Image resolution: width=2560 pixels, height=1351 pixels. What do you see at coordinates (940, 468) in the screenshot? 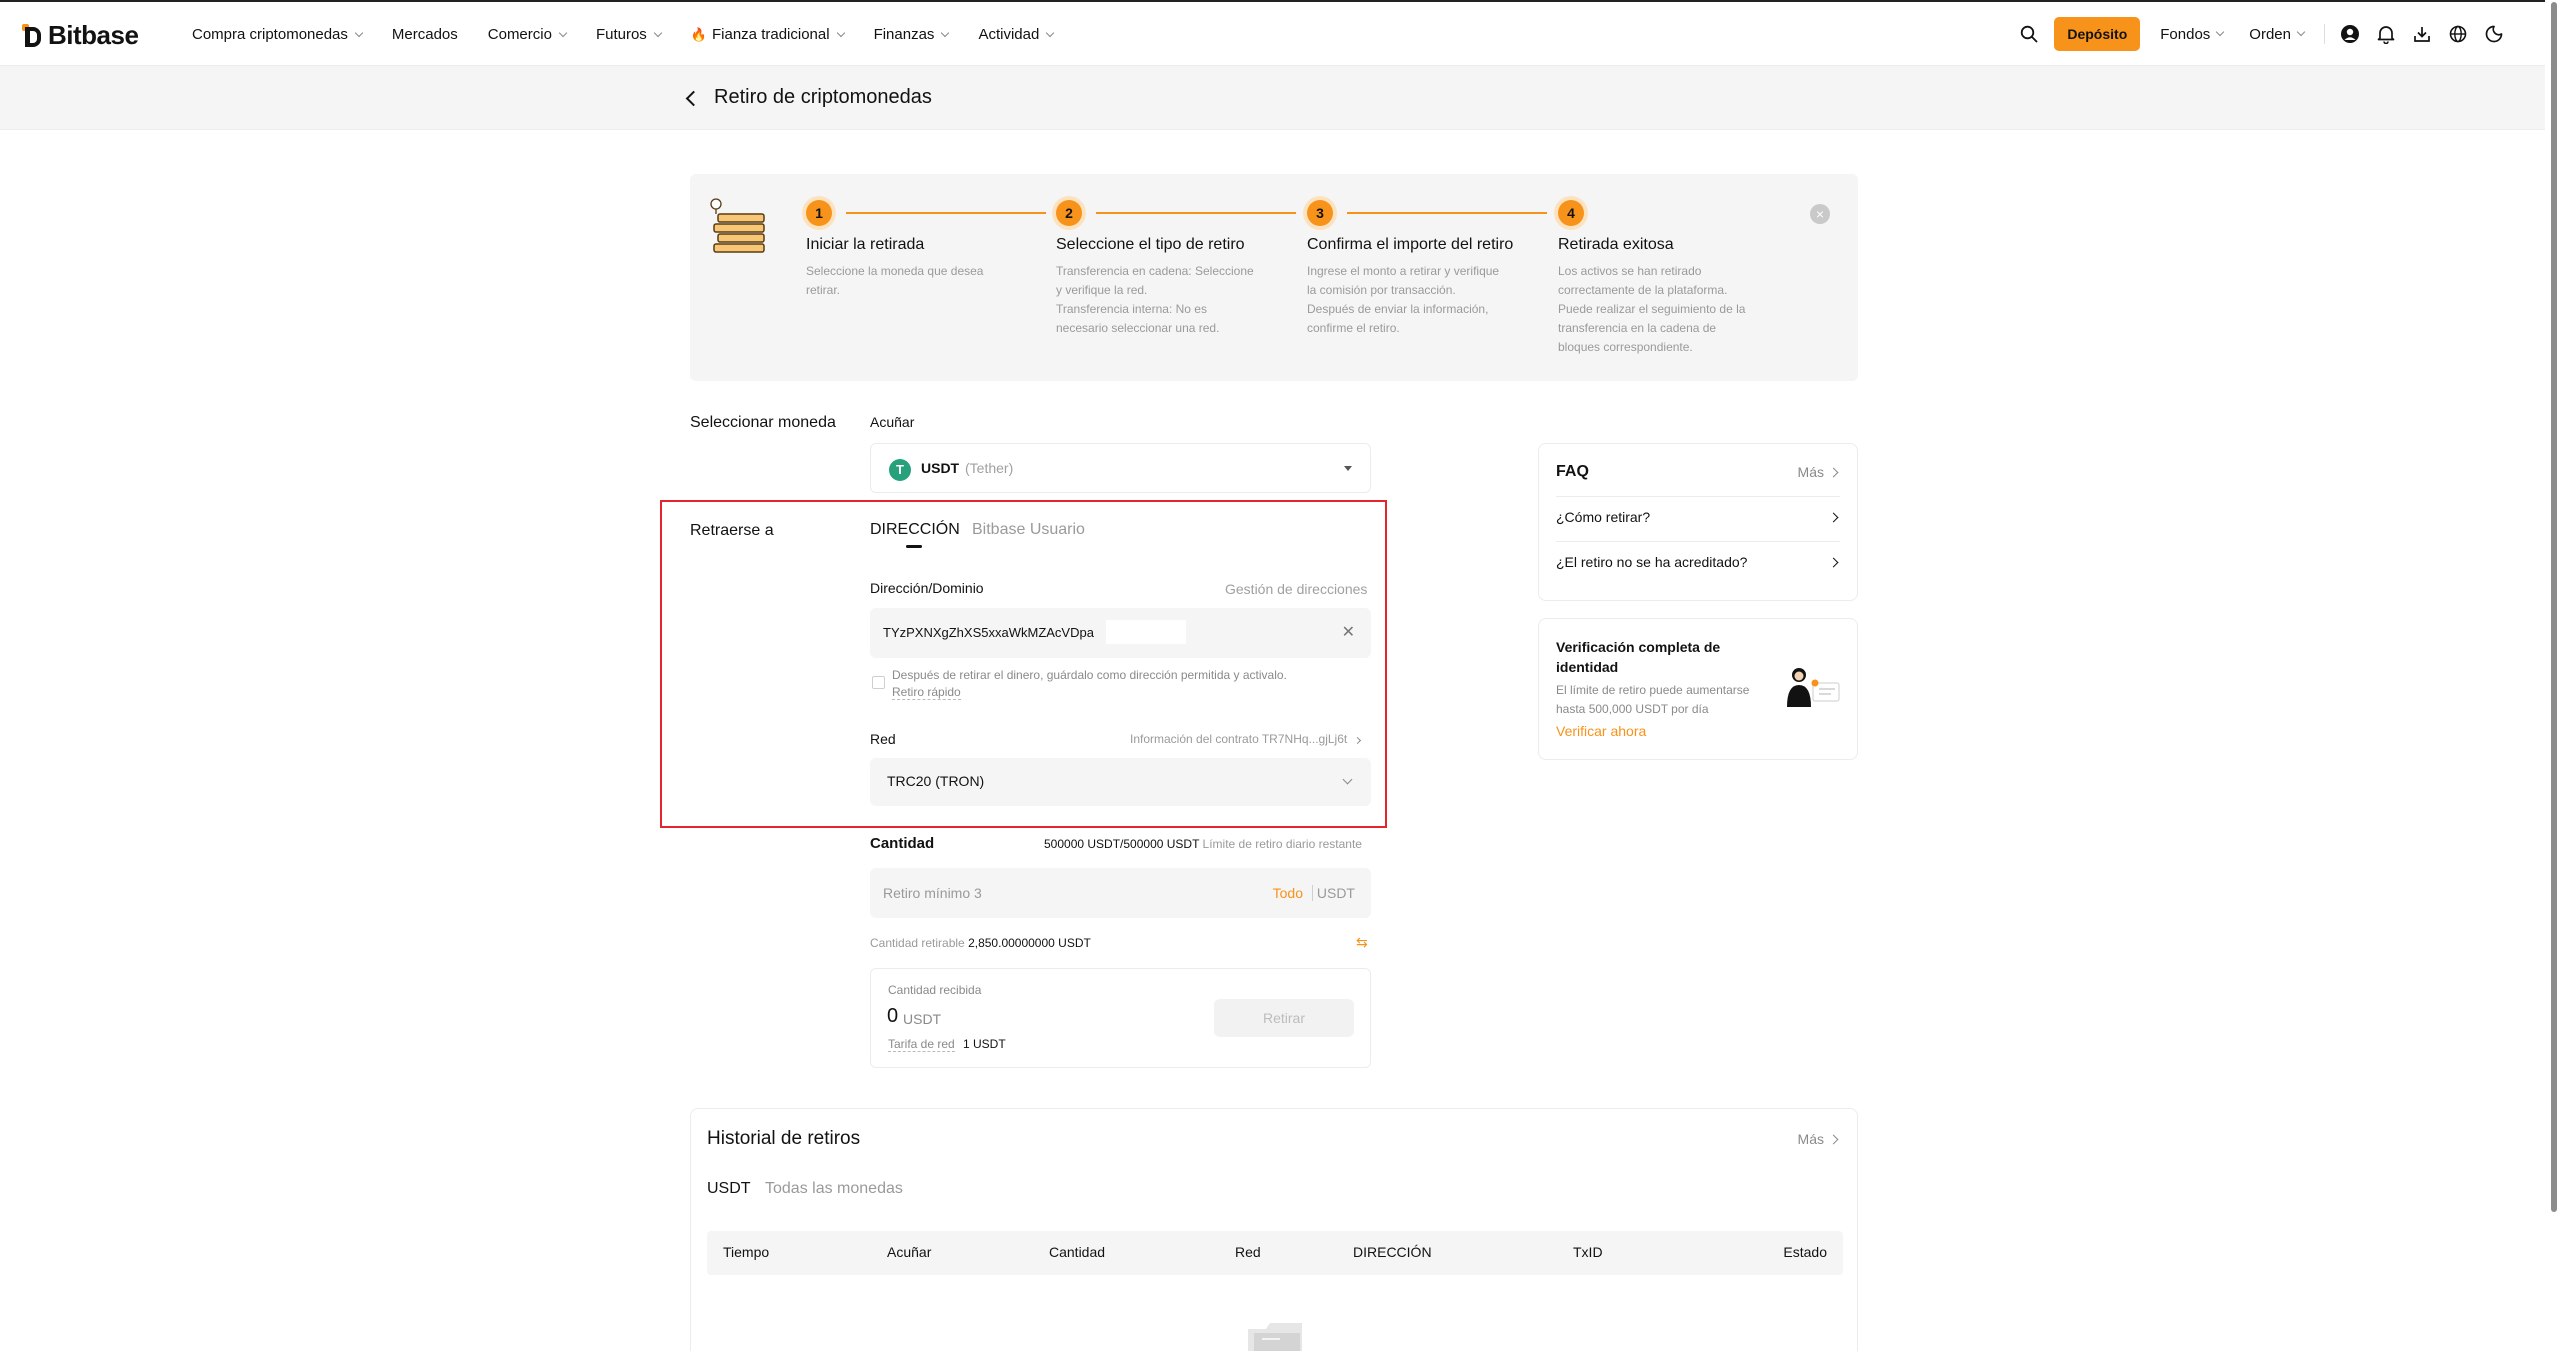
I see `coin-symbol: USDT` at bounding box center [940, 468].